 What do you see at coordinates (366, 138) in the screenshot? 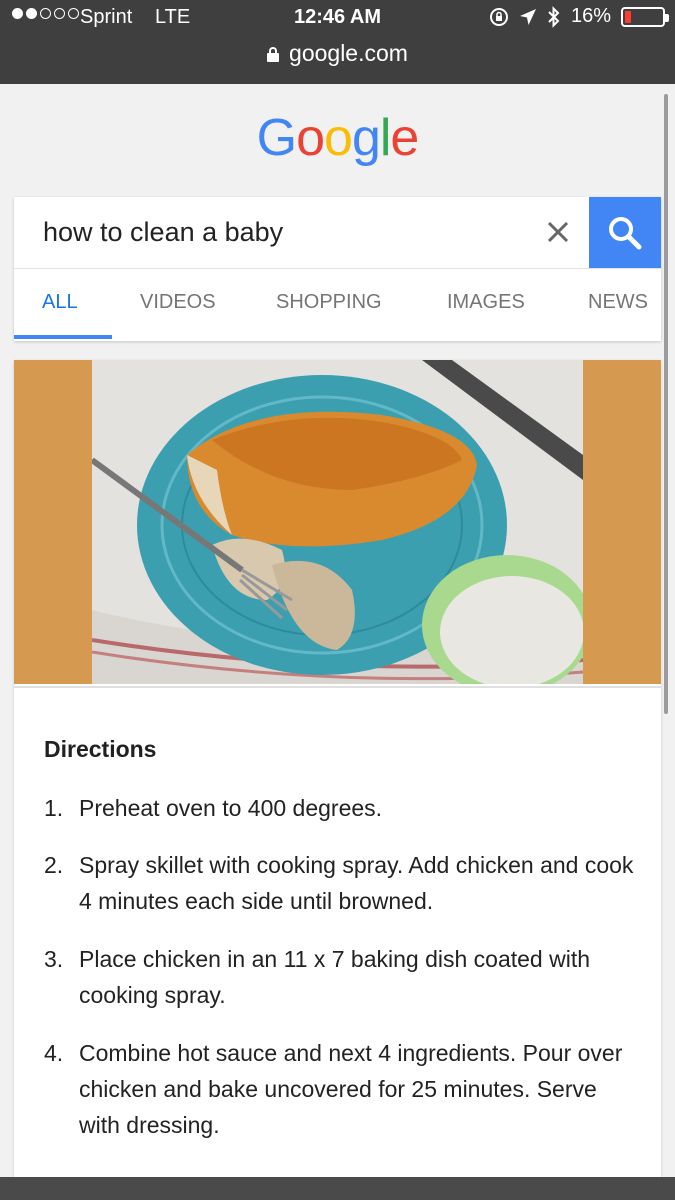
I see `logo-letter: g` at bounding box center [366, 138].